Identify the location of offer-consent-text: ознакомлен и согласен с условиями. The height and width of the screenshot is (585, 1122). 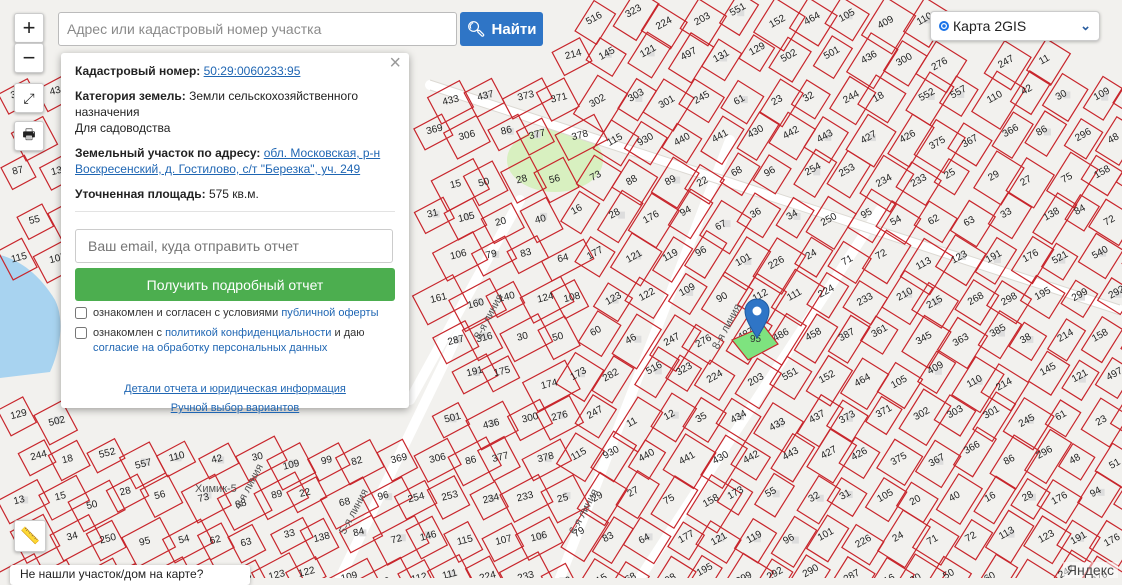
(187, 313).